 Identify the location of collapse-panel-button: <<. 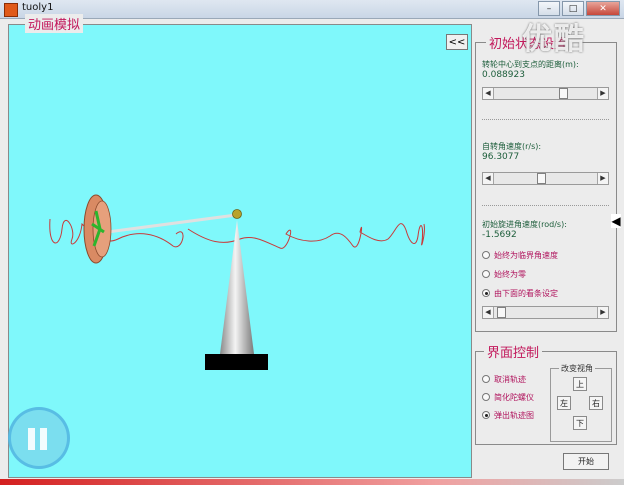
(457, 42).